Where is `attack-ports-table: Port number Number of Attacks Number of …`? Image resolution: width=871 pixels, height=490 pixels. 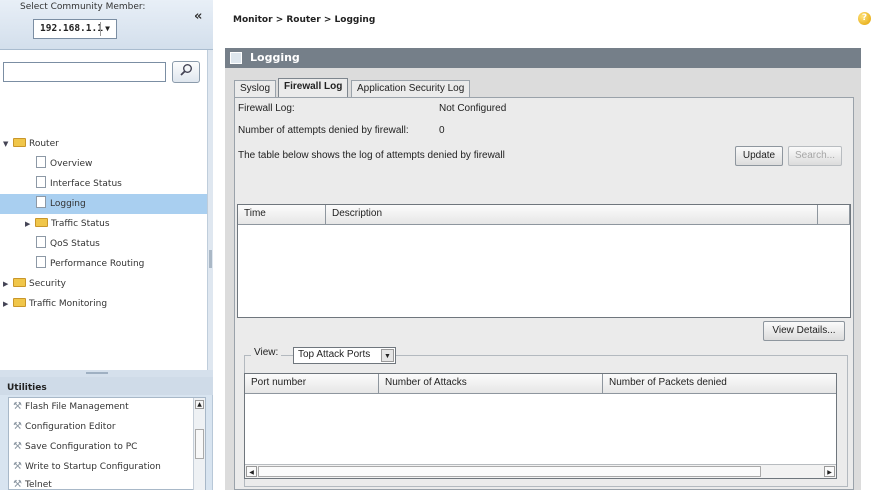 attack-ports-table: Port number Number of Attacks Number of … is located at coordinates (540, 426).